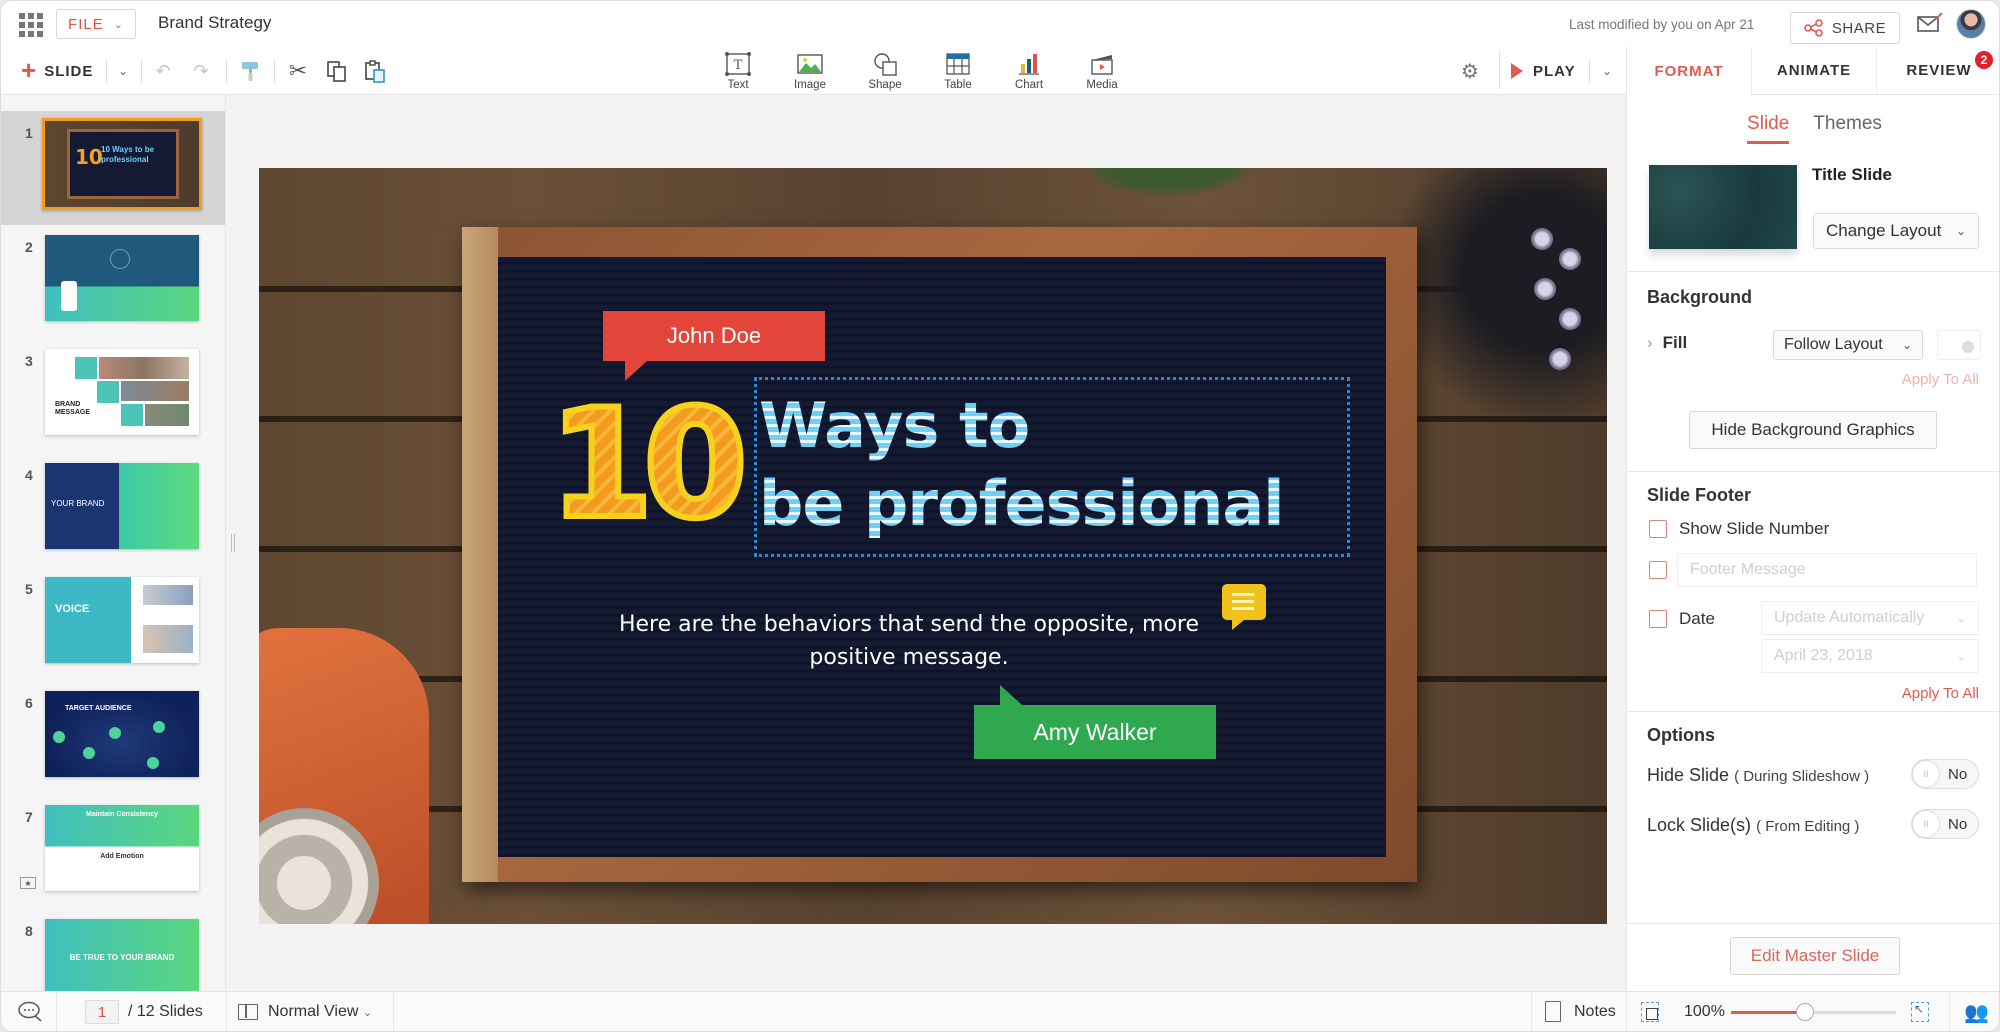 The image size is (2000, 1032). I want to click on fullscreen-icon, so click(1920, 1012).